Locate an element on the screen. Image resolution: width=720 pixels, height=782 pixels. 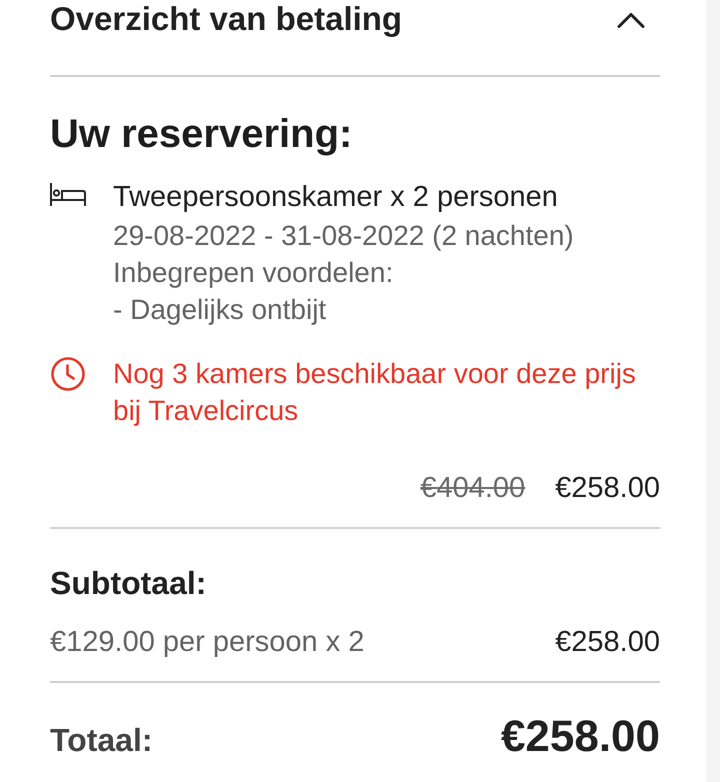
clock-icon is located at coordinates (68, 374).